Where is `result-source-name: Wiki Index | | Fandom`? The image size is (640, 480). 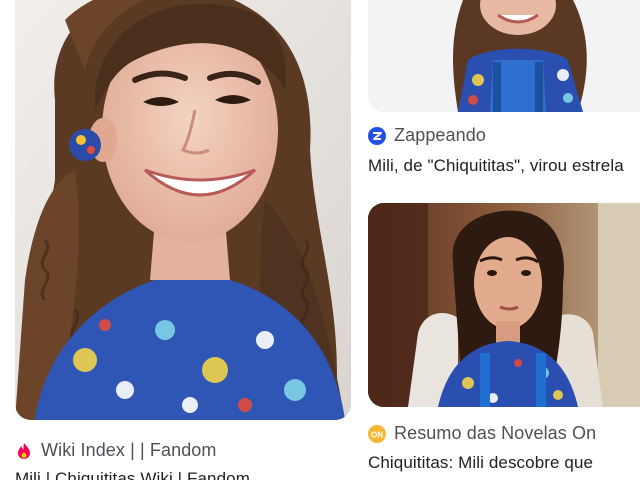
result-source-name: Wiki Index | | Fandom is located at coordinates (129, 450).